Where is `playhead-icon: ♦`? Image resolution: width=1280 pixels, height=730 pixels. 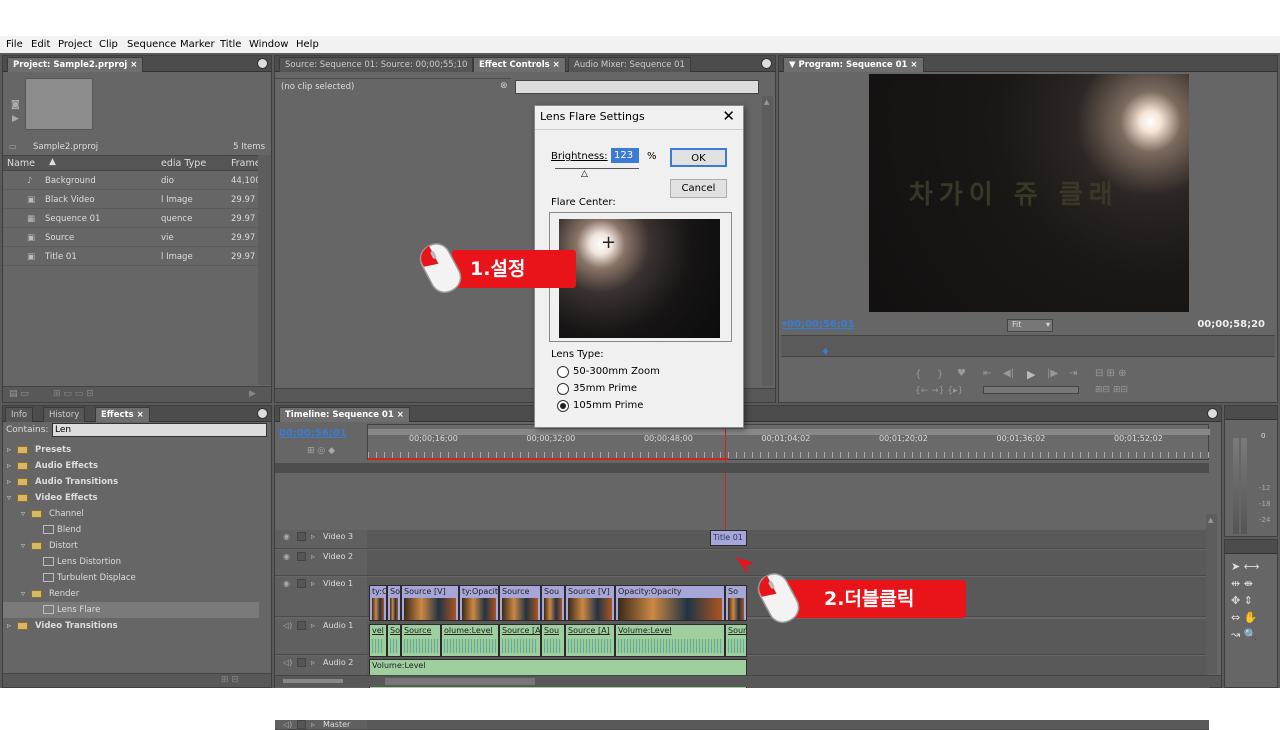 playhead-icon: ♦ is located at coordinates (825, 352).